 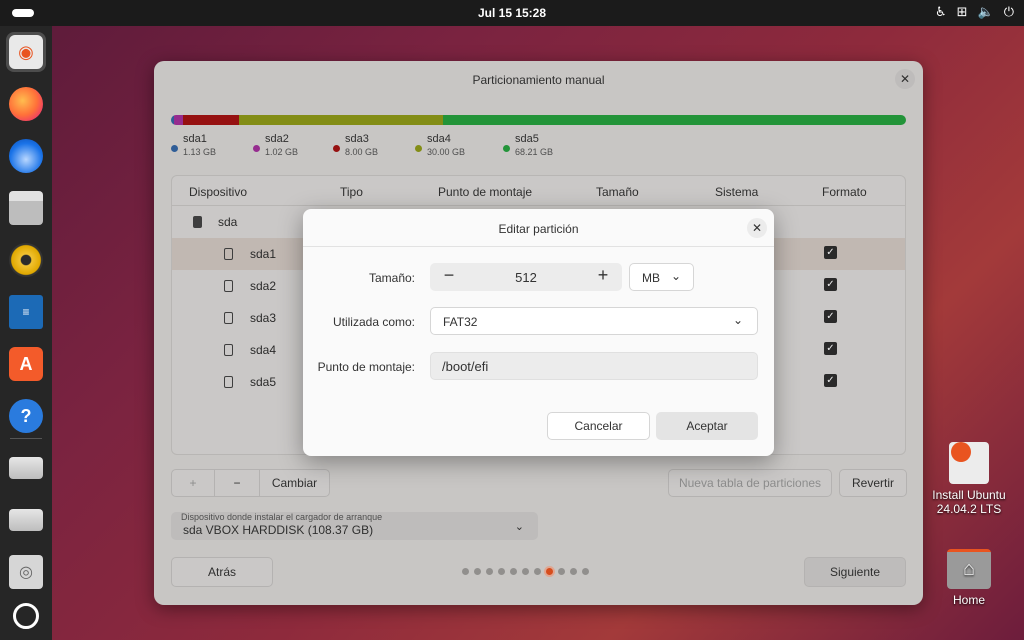 I want to click on install-ubuntu-icon, so click(x=969, y=463).